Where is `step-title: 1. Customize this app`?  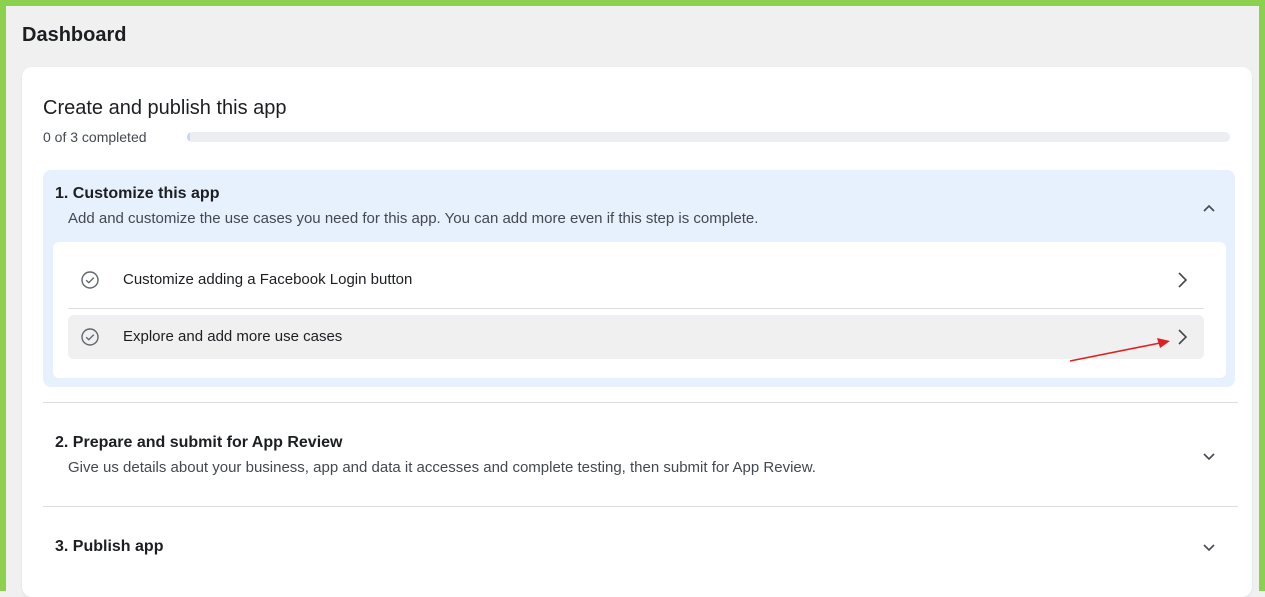 step-title: 1. Customize this app is located at coordinates (137, 194).